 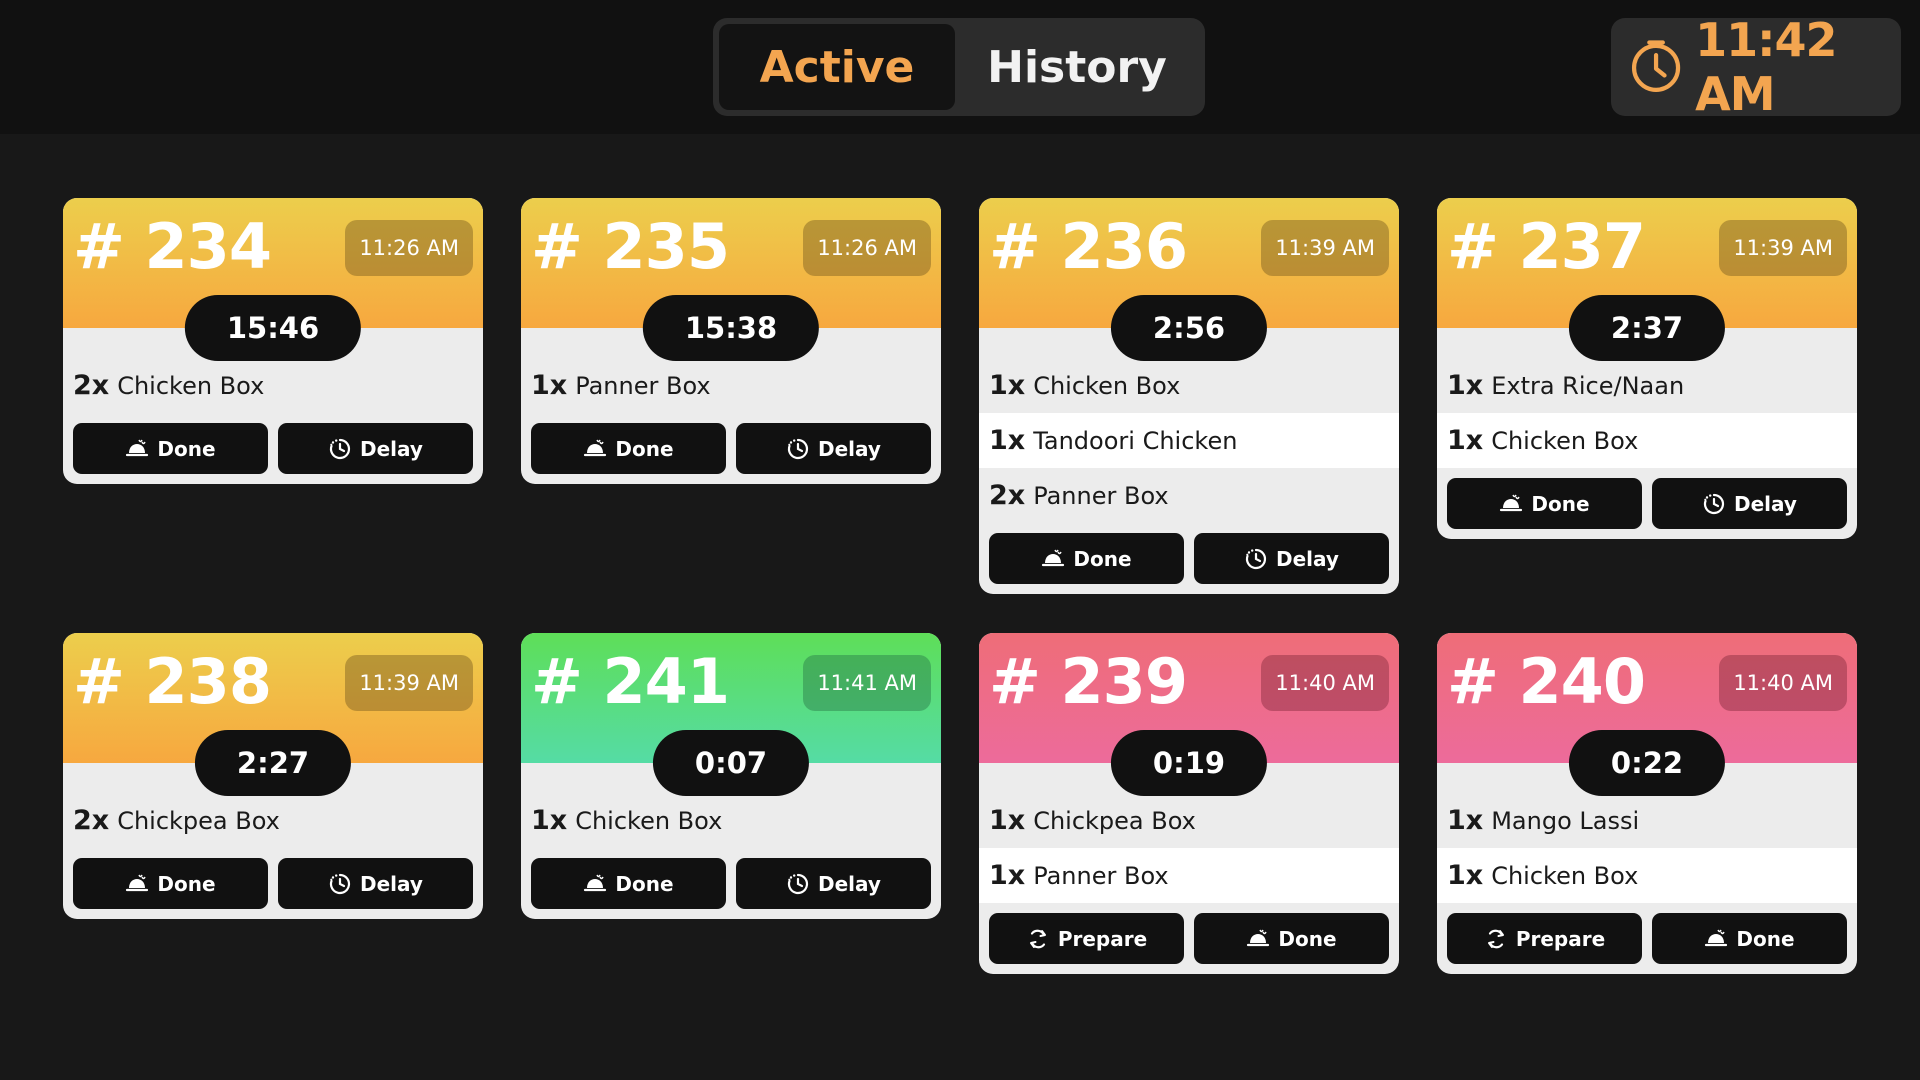 I want to click on order-number: # 236, so click(x=1088, y=246).